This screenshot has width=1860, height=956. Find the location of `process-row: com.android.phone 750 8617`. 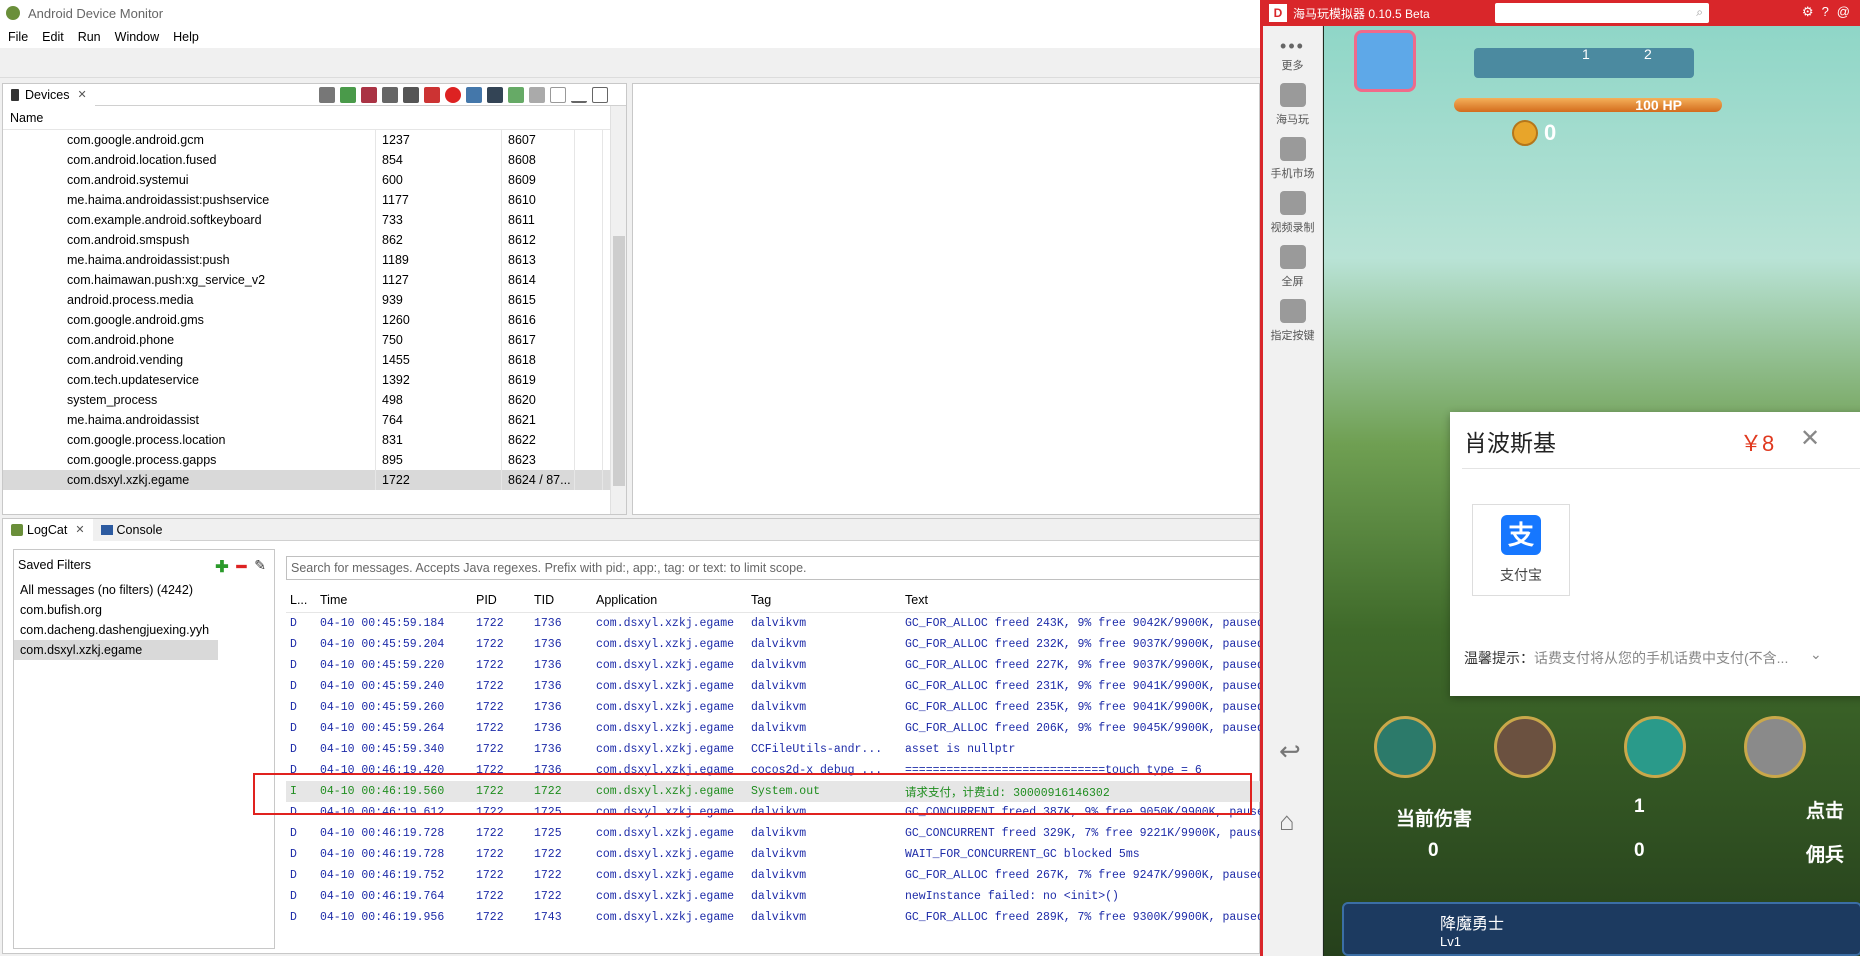

process-row: com.android.phone 750 8617 is located at coordinates (308, 340).